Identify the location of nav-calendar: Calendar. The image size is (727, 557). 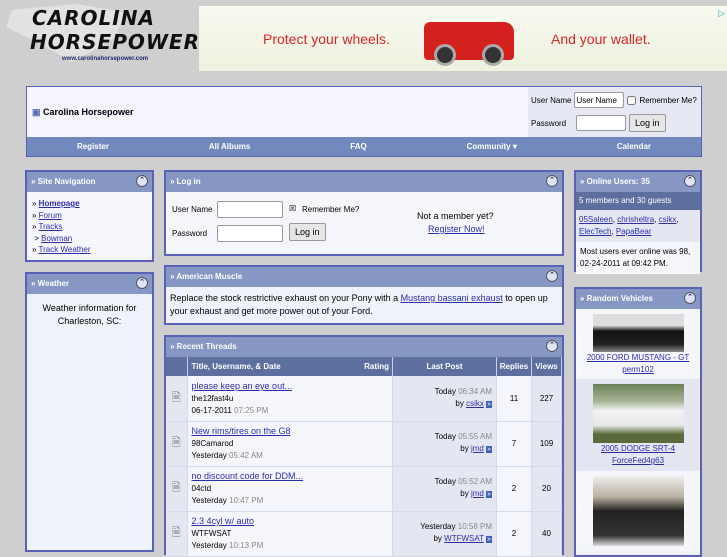
(634, 146).